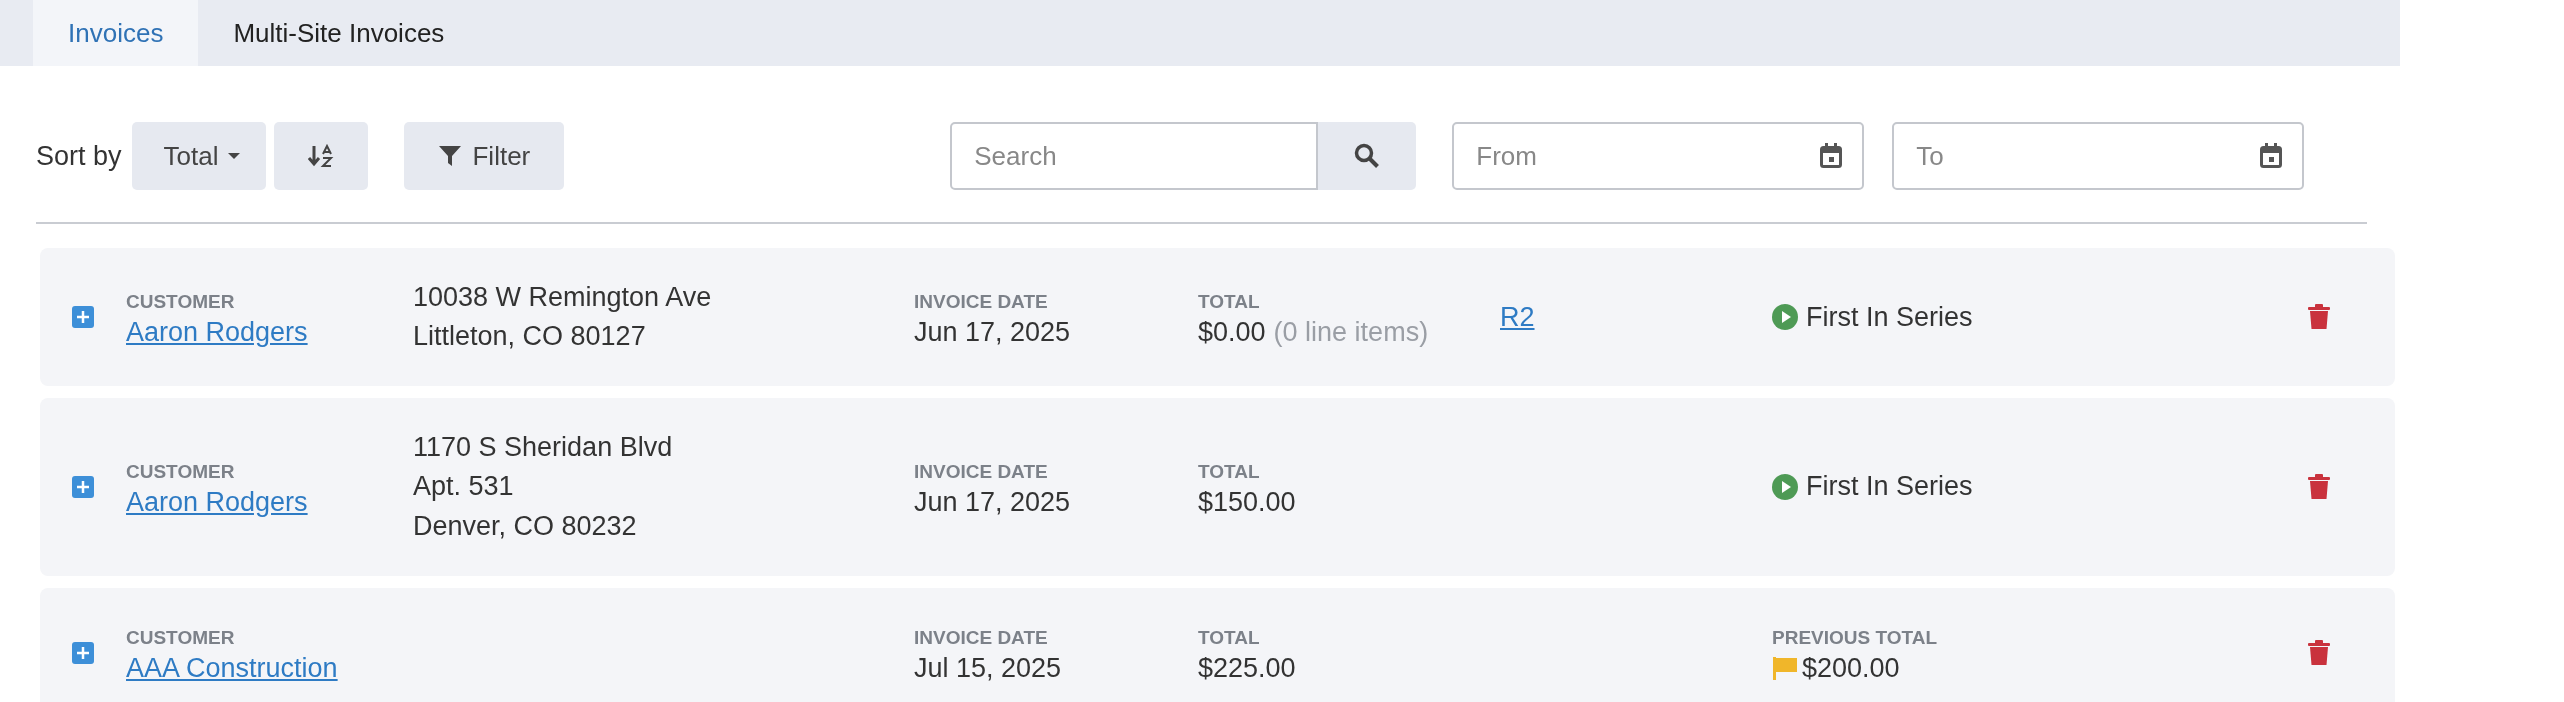 The height and width of the screenshot is (702, 2564). What do you see at coordinates (1517, 316) in the screenshot?
I see `reference-link: R2` at bounding box center [1517, 316].